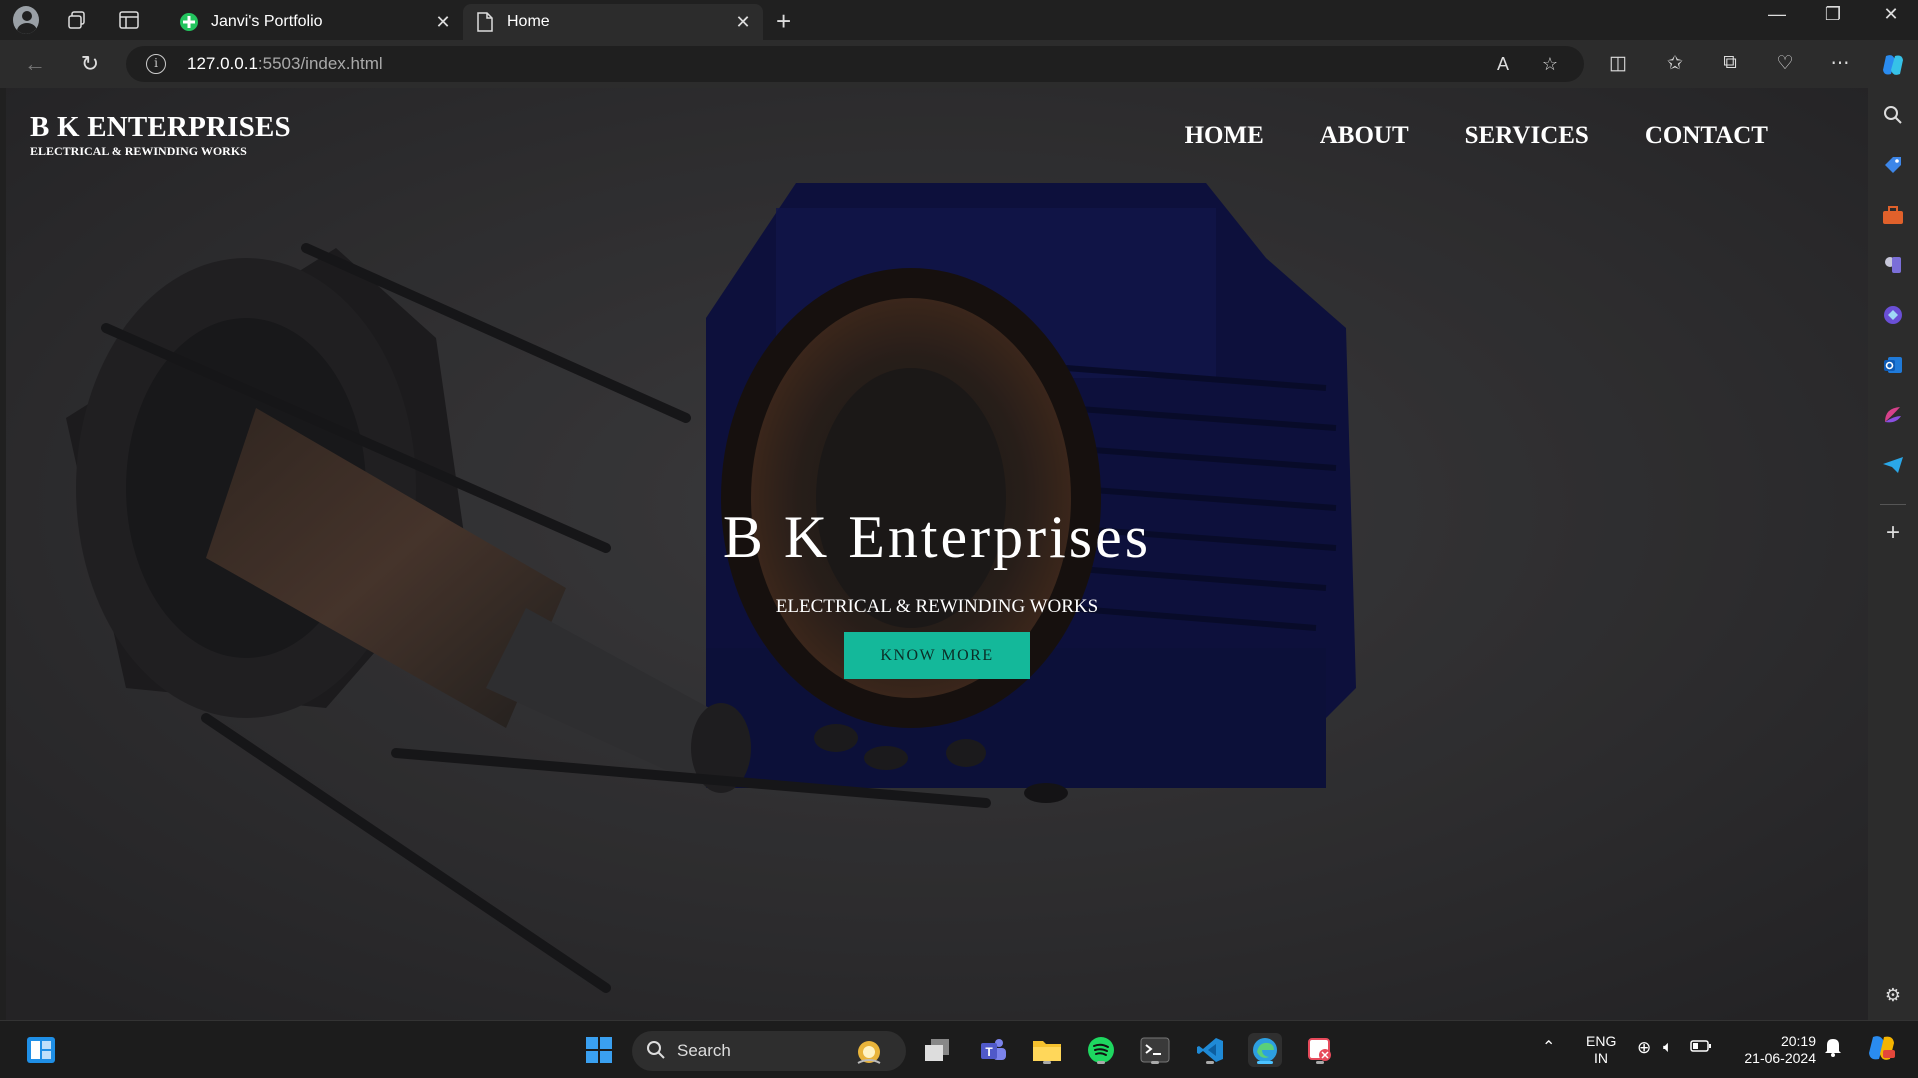 This screenshot has height=1078, width=1918. Describe the element at coordinates (869, 1054) in the screenshot. I see `search-highlight-icon` at that location.